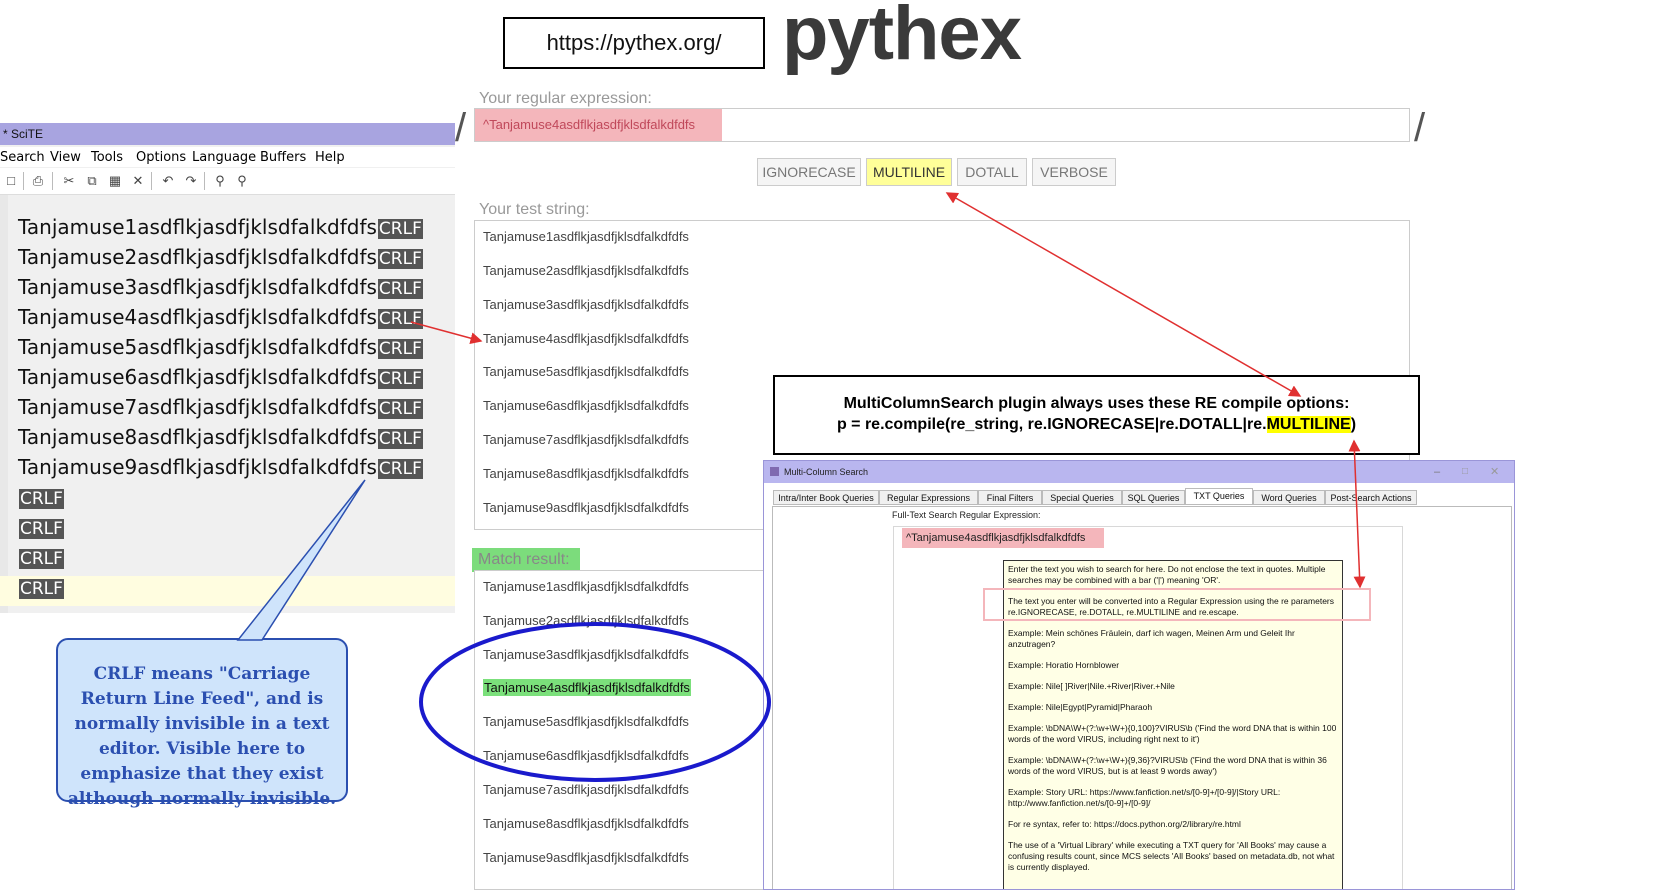 This screenshot has width=1661, height=890. Describe the element at coordinates (1123, 294) in the screenshot. I see `arrow-multiline-to-note` at that location.